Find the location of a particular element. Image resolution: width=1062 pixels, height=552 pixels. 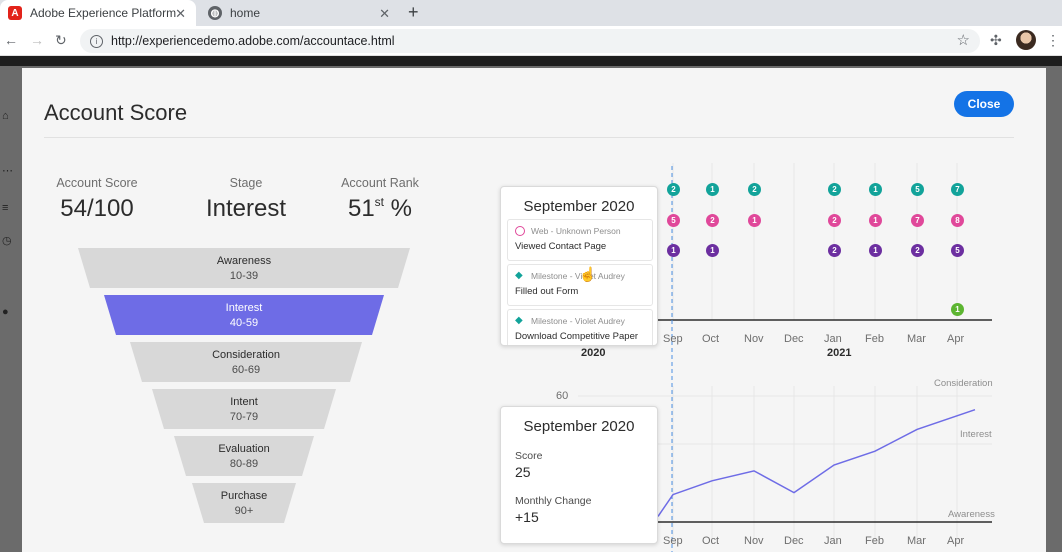

bookmark-star-icon: ☆ is located at coordinates (963, 40).